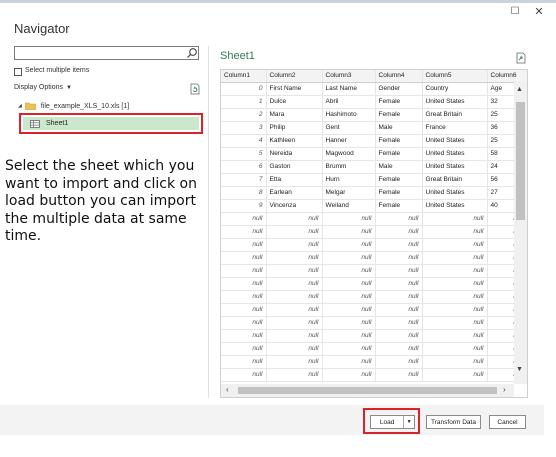 Image resolution: width=556 pixels, height=457 pixels. Describe the element at coordinates (515, 12) in the screenshot. I see `maximize-icon: ☐` at that location.